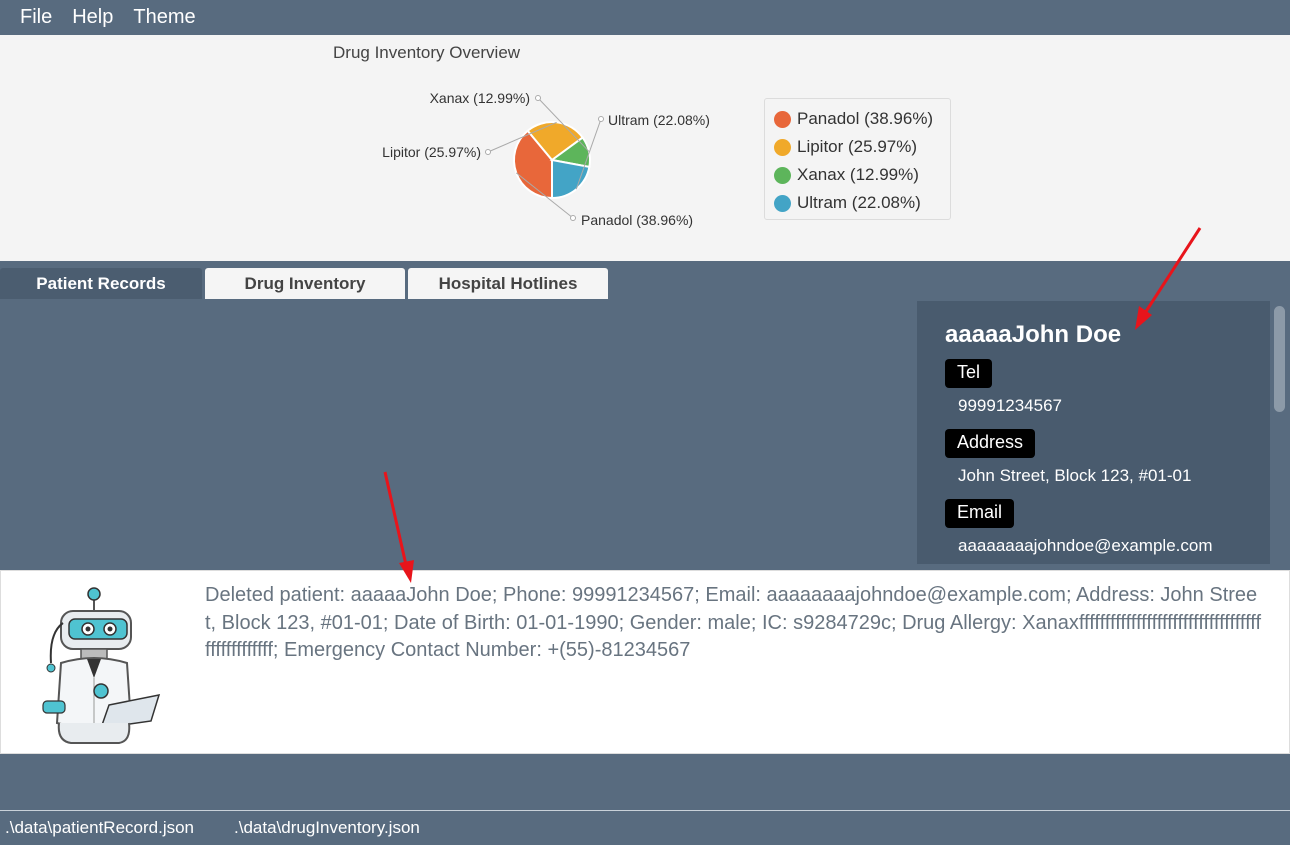 This screenshot has height=845, width=1290. I want to click on legend-label-lipitor: Lipitor (25.97%), so click(857, 146).